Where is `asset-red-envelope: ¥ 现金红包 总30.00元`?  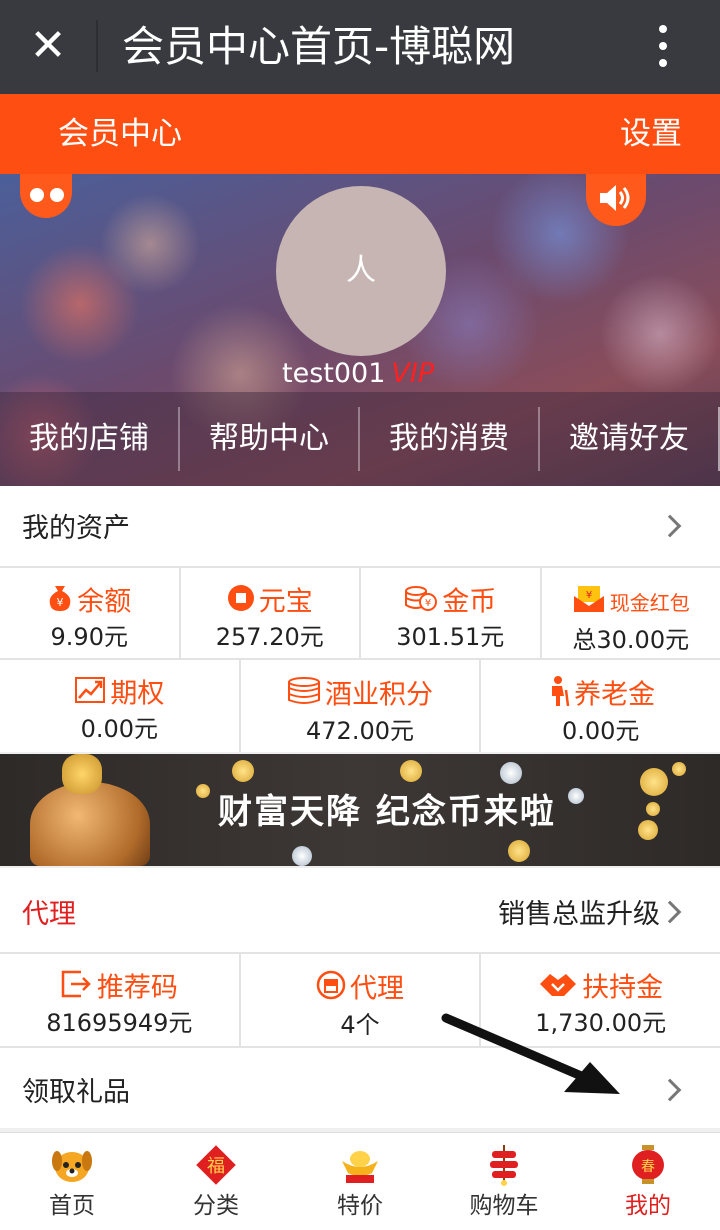 asset-red-envelope: ¥ 现金红包 总30.00元 is located at coordinates (631, 613).